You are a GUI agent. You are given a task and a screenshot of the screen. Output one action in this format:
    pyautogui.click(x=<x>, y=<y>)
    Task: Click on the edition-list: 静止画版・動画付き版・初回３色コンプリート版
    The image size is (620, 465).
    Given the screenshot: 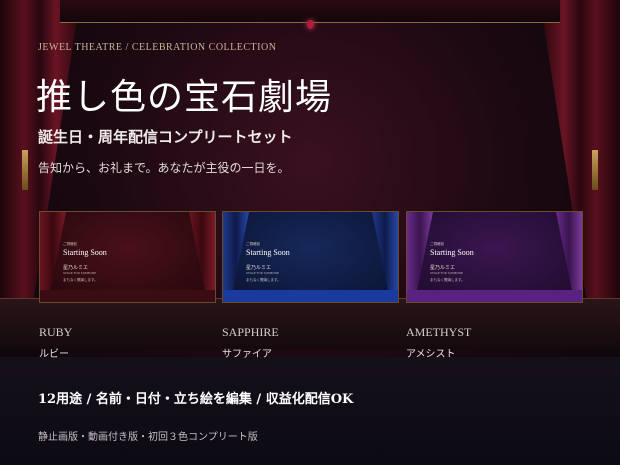 What is the action you would take?
    pyautogui.click(x=148, y=437)
    